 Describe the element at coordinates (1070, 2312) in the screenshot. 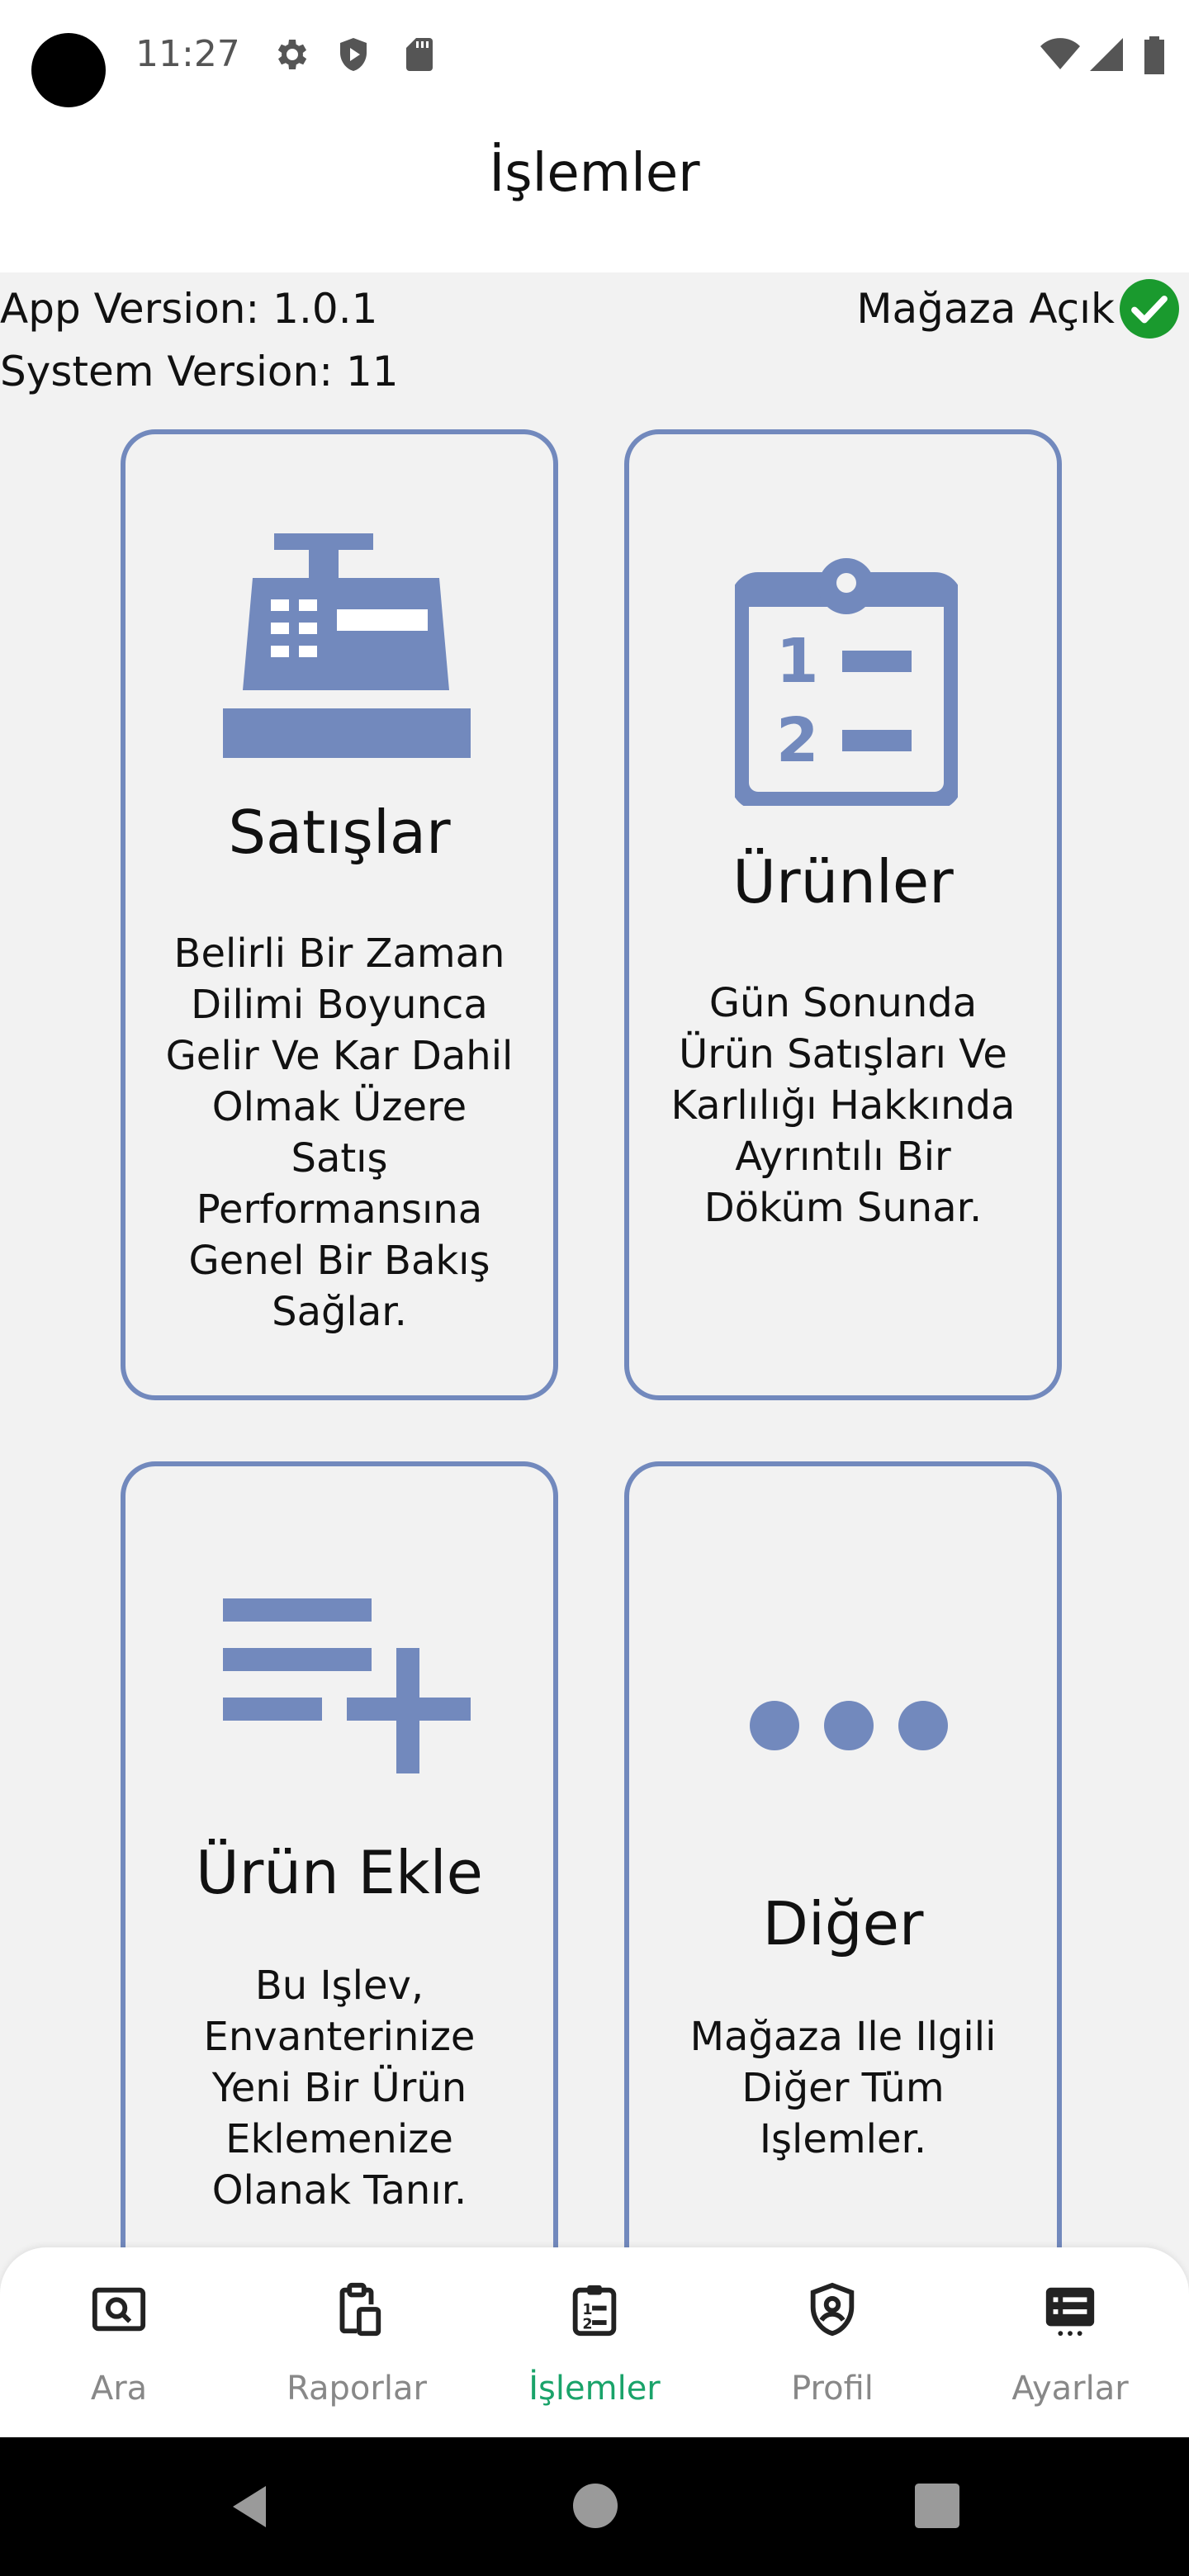

I see `settings-list-icon` at that location.